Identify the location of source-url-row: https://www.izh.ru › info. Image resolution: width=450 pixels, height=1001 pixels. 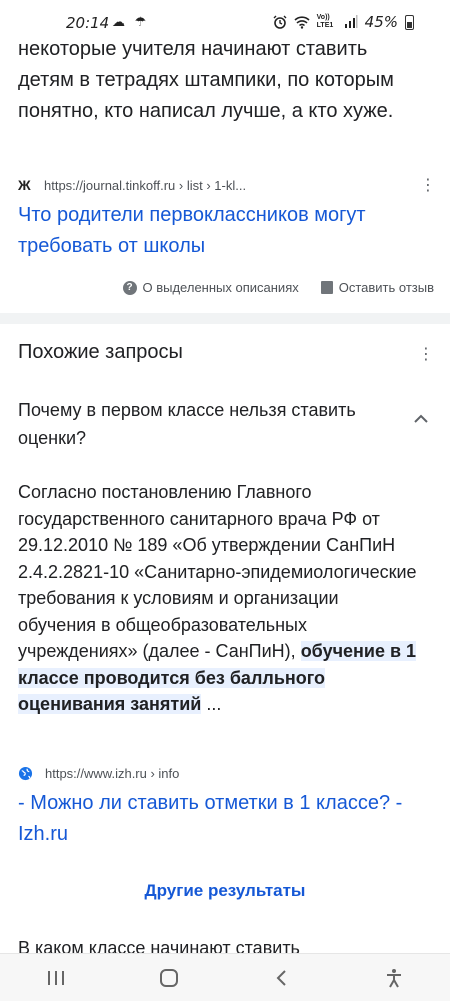
(228, 773).